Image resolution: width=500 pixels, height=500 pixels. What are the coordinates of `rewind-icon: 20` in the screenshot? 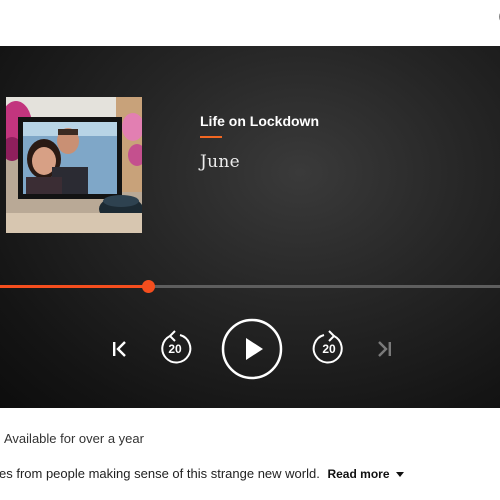 It's located at (176, 347).